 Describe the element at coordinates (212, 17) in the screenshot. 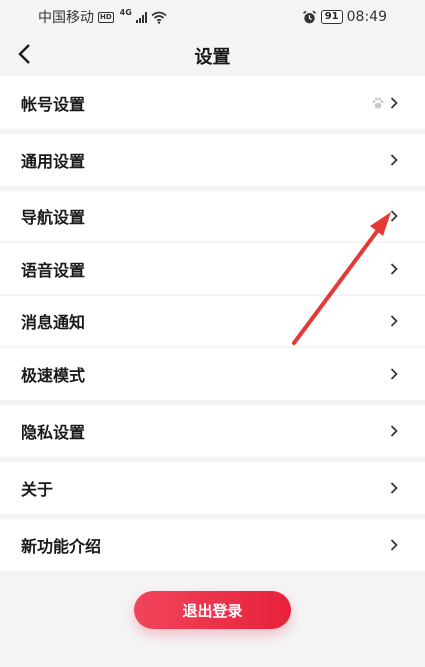

I see `status-bar: 中国移动 HD 4G 91 08:49` at that location.